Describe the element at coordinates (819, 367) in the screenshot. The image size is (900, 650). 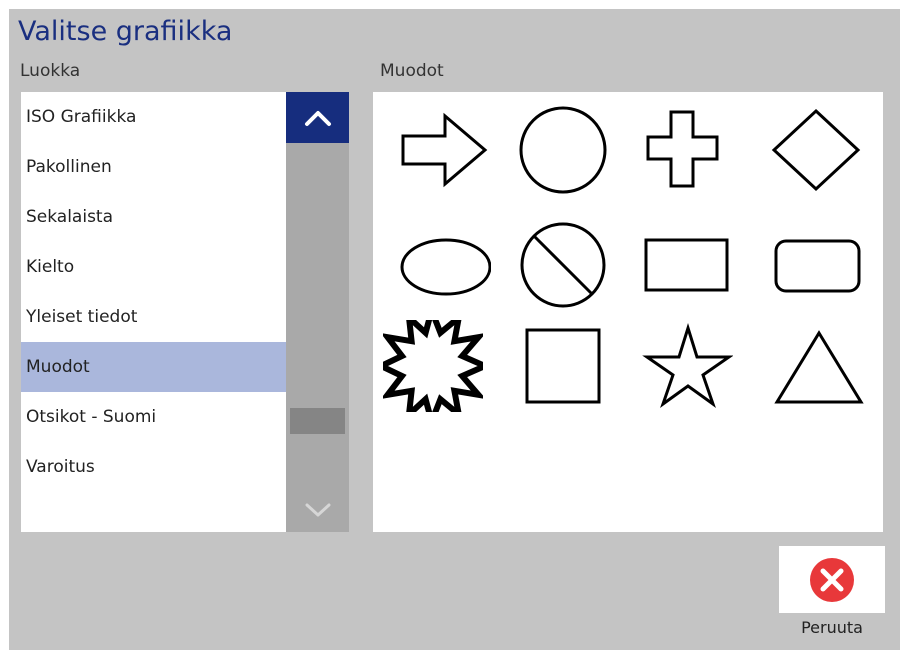
I see `triangle-icon` at that location.